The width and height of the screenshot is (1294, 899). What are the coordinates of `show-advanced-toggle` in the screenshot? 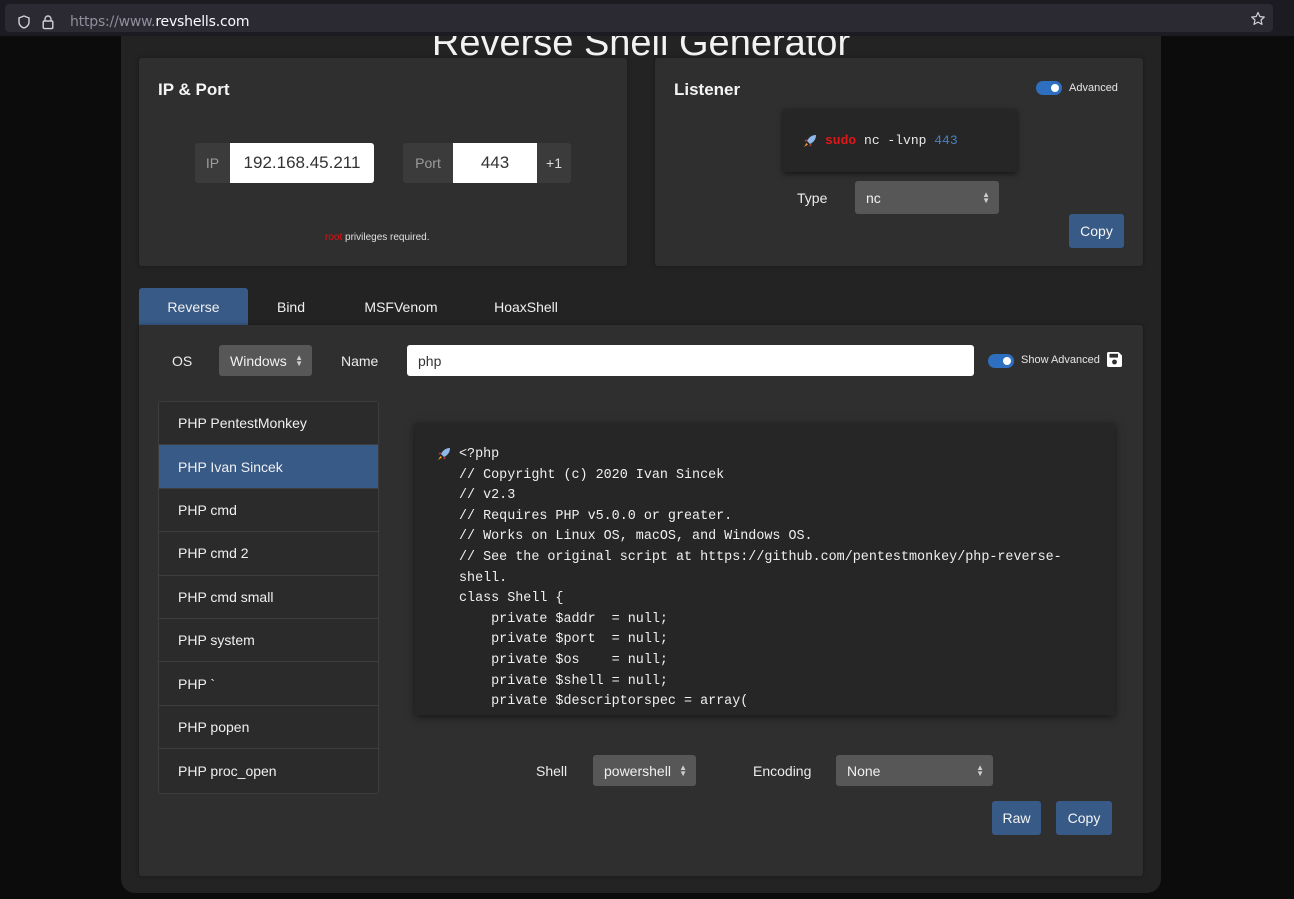 It's located at (1001, 361).